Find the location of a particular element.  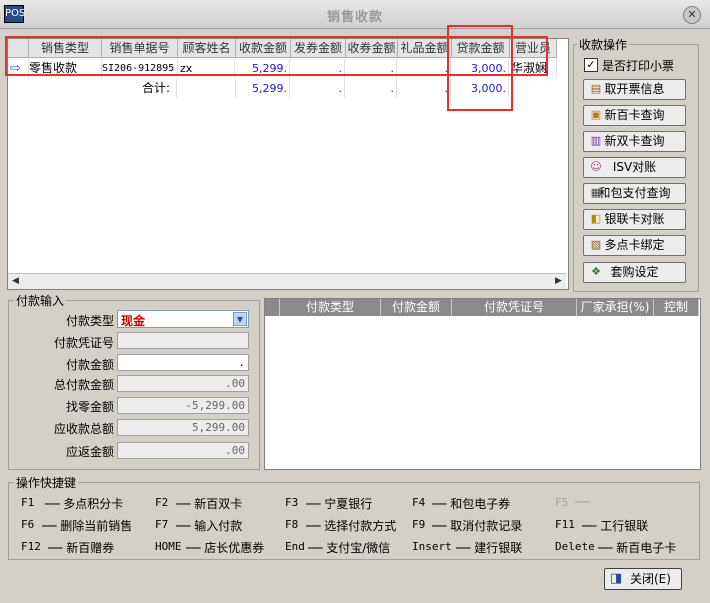

scroll-left-icon: ◀ is located at coordinates (15, 281).